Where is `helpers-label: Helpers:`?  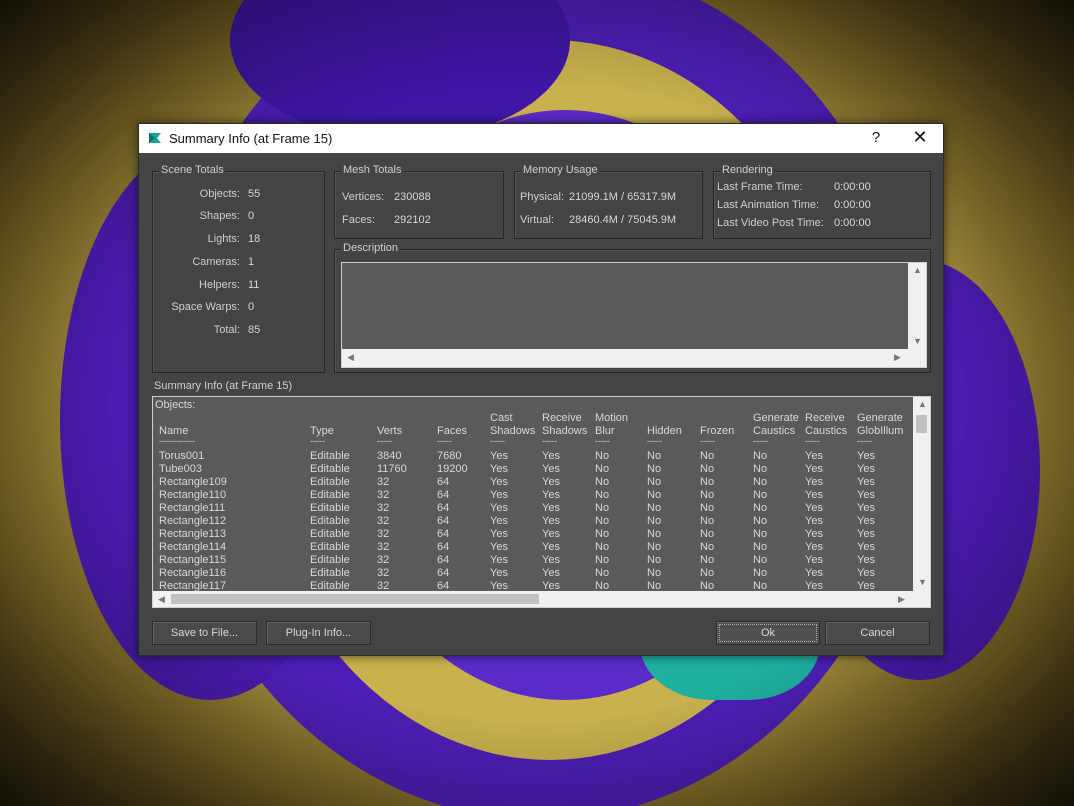
helpers-label: Helpers: is located at coordinates (219, 285).